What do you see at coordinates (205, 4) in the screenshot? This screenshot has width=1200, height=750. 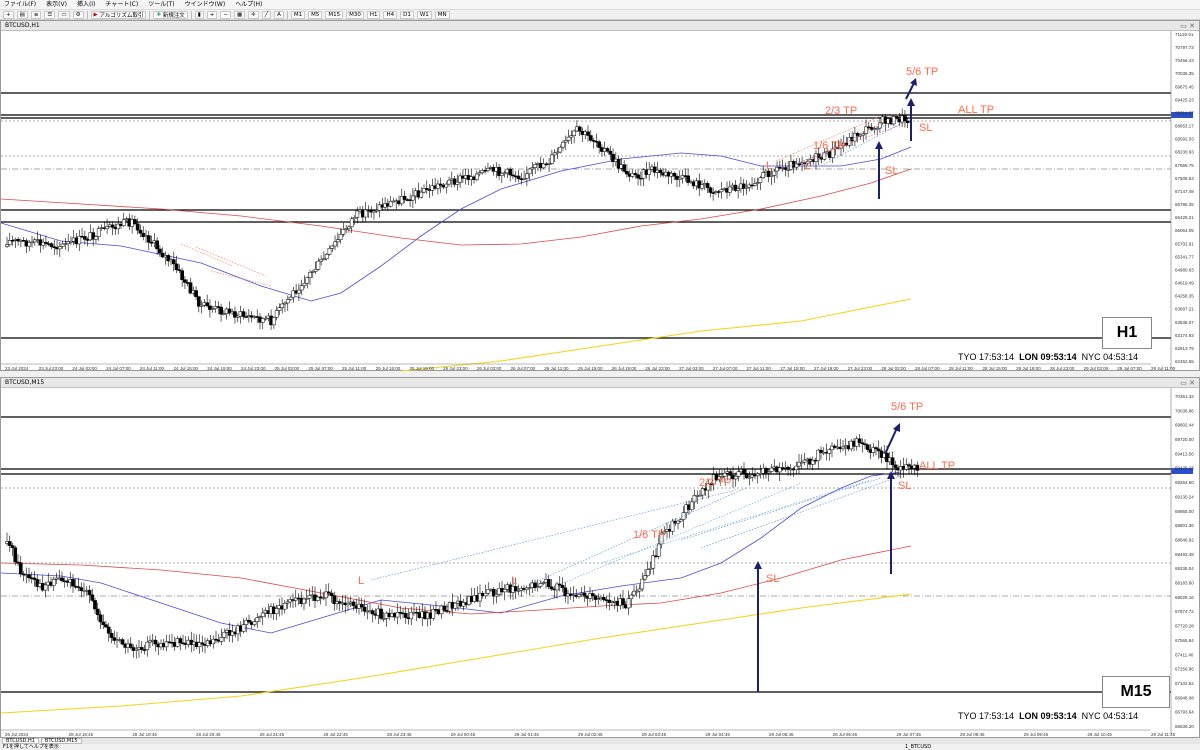 I see `menu-item-window: ウインドウ(W)` at bounding box center [205, 4].